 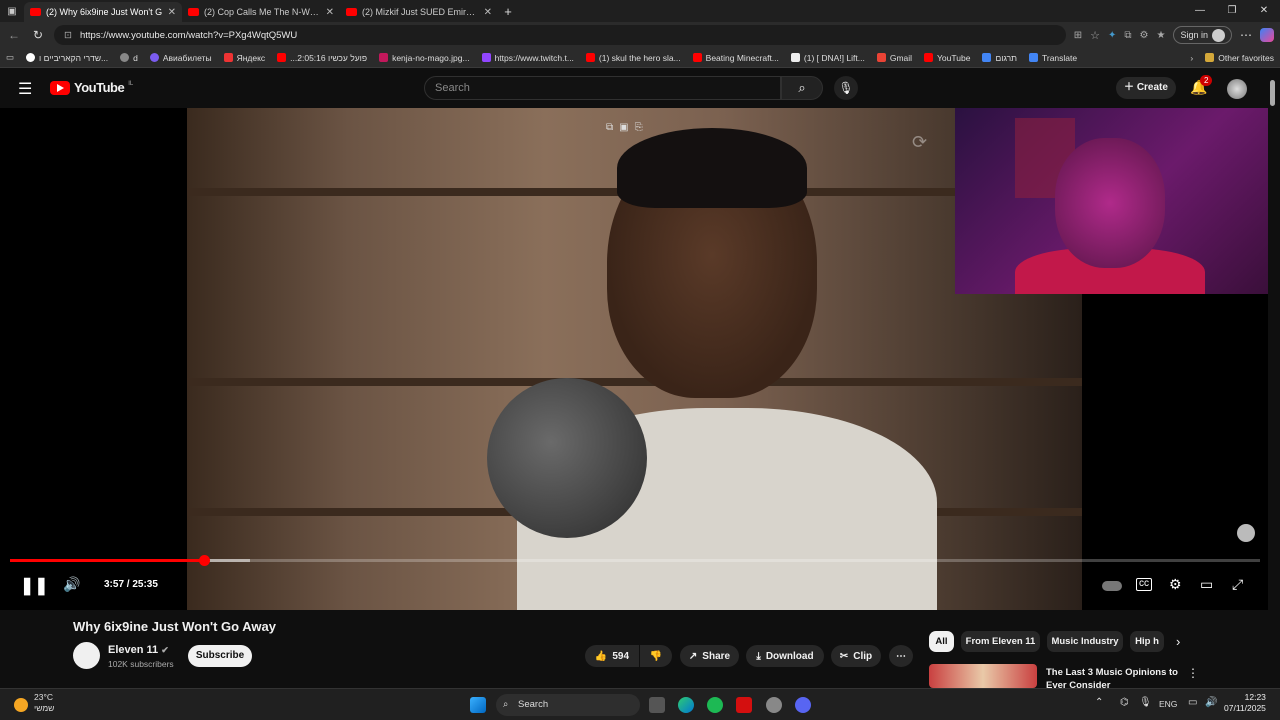 I want to click on scrubber-handle, so click(x=204, y=560).